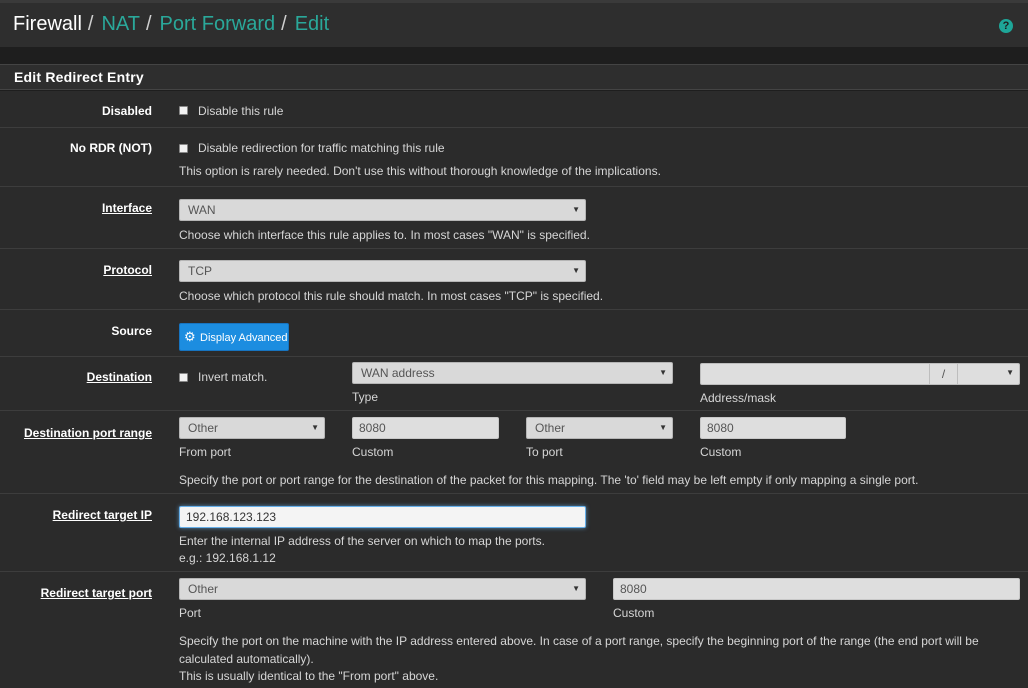 The height and width of the screenshot is (688, 1028). What do you see at coordinates (382, 589) in the screenshot?
I see `redirect-target-port-select: Other ▼` at bounding box center [382, 589].